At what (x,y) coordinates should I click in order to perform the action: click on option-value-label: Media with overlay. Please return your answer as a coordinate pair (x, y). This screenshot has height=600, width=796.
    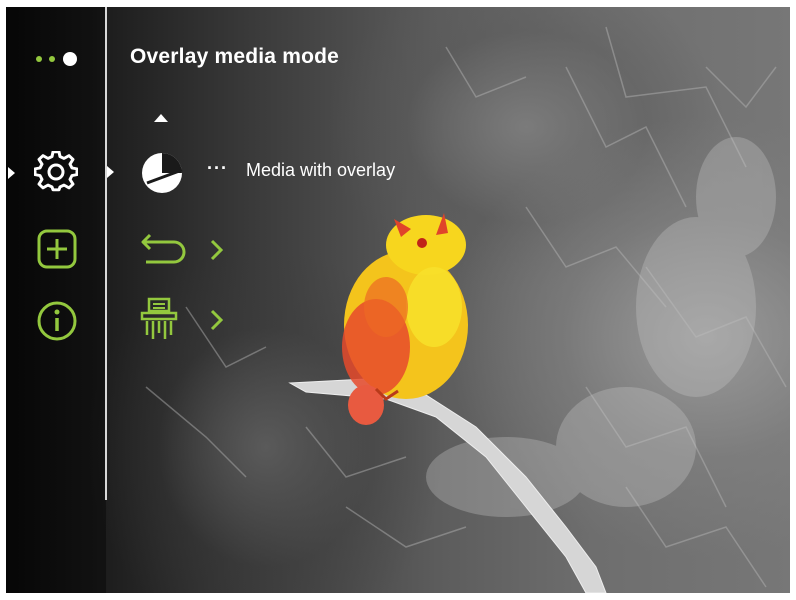
    Looking at the image, I should click on (321, 170).